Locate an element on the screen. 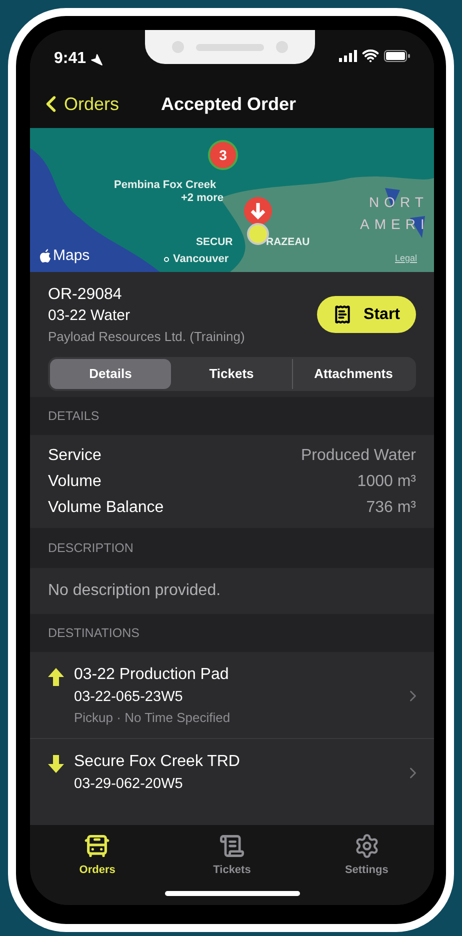 The height and width of the screenshot is (936, 462). map-place-label: SECUR is located at coordinates (214, 242).